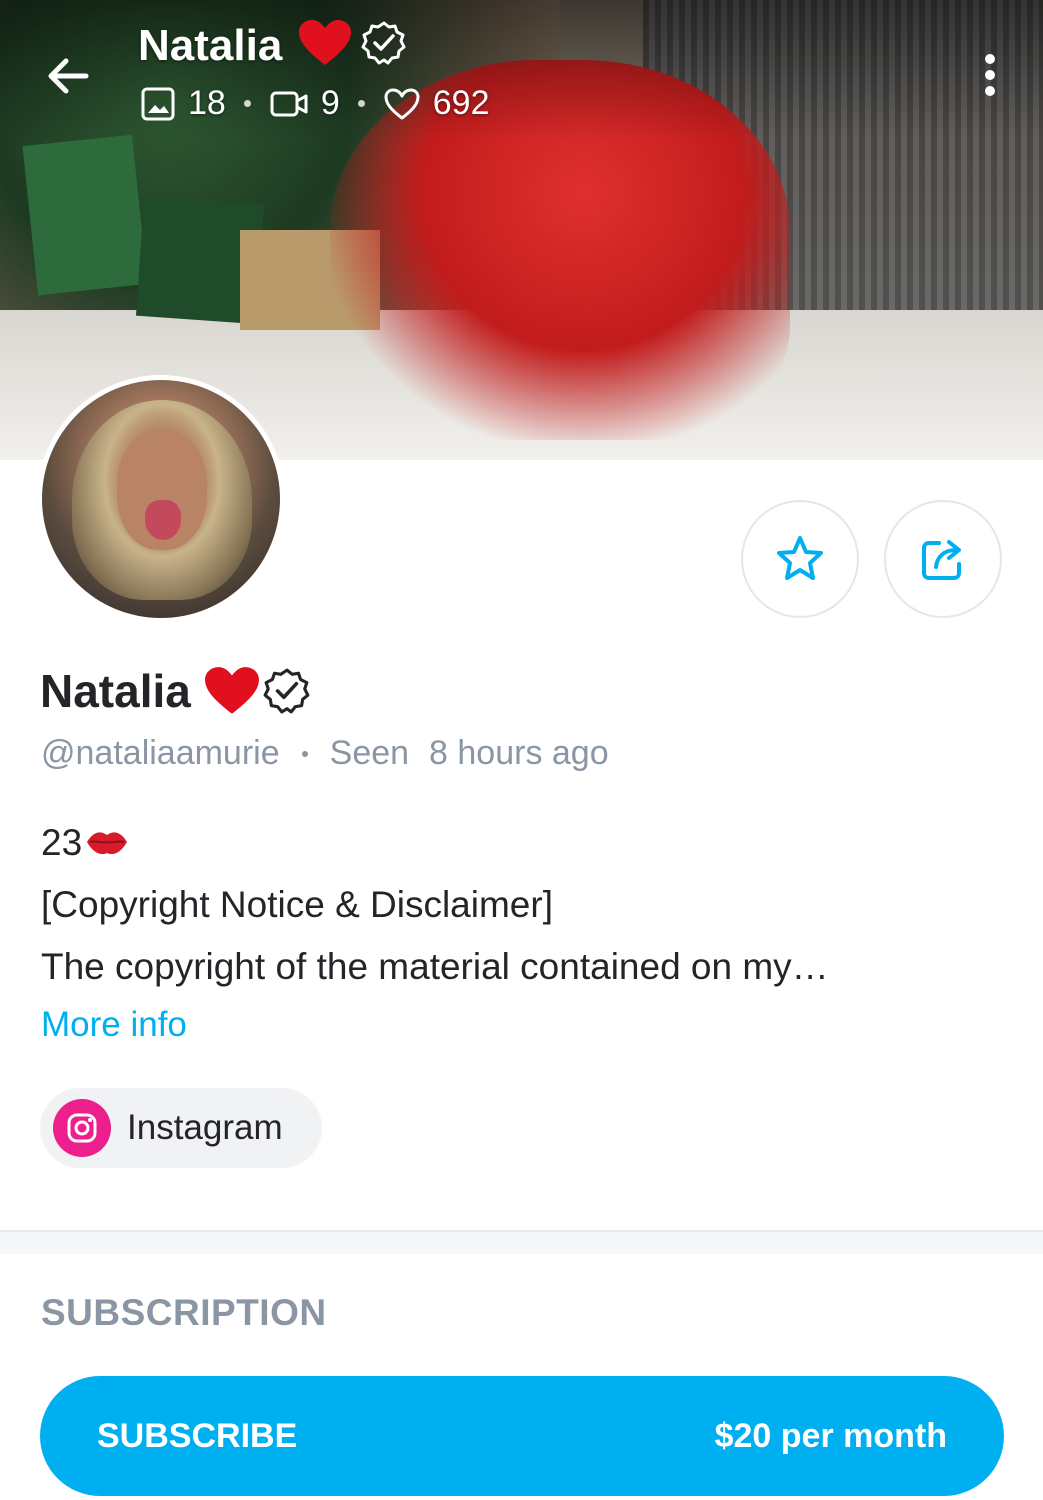 Image resolution: width=1043 pixels, height=1500 pixels. What do you see at coordinates (197, 1435) in the screenshot?
I see `subscribe-label: SUBSCRIBE` at bounding box center [197, 1435].